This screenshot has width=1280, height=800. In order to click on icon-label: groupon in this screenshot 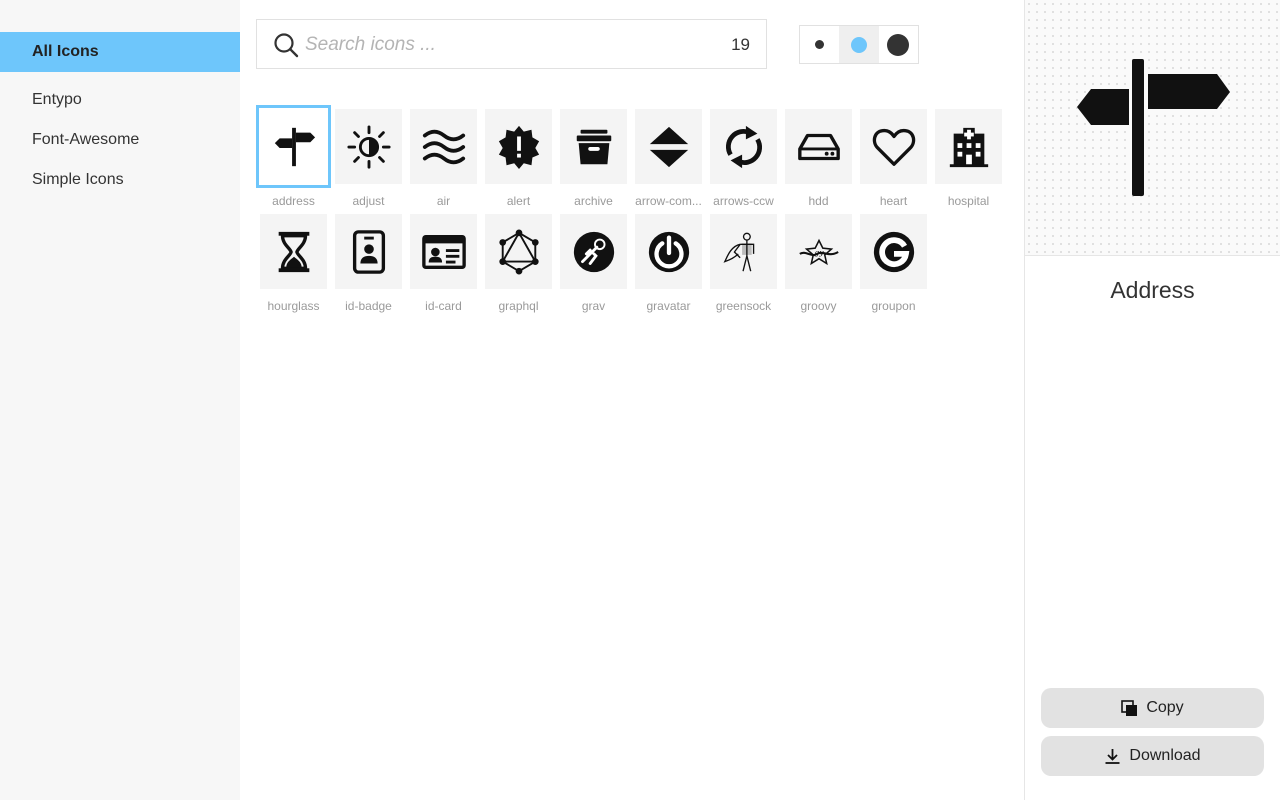, I will do `click(893, 306)`.